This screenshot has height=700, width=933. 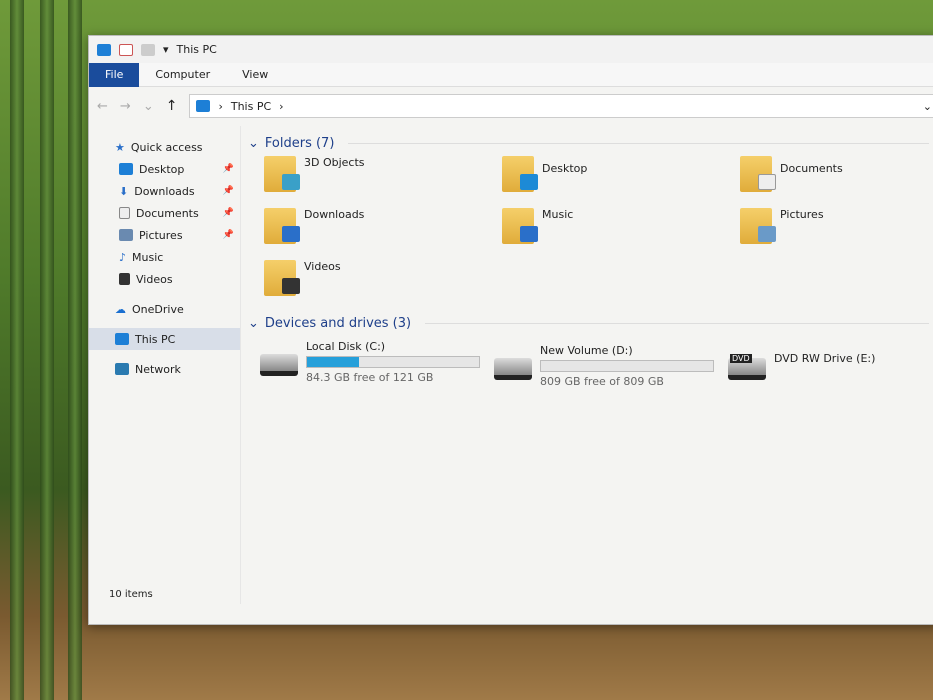 What do you see at coordinates (758, 174) in the screenshot?
I see `documents-folder-icon` at bounding box center [758, 174].